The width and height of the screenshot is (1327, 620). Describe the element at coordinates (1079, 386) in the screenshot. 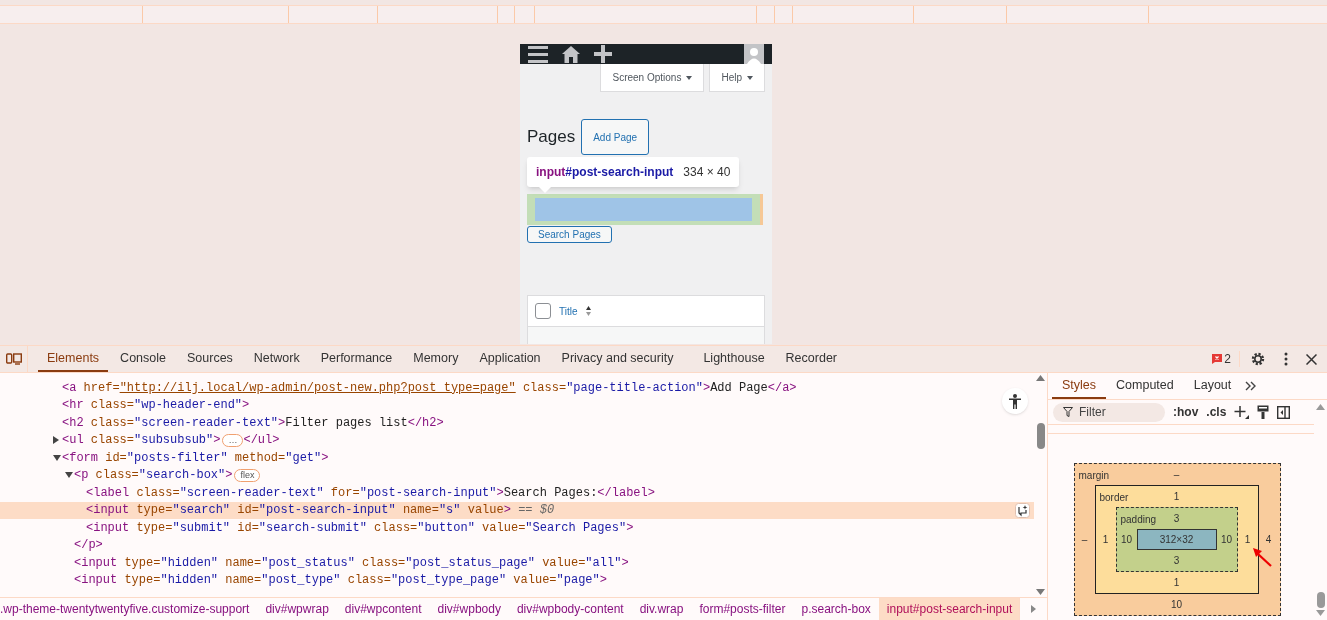

I see `sidebar-tab: Styles` at that location.